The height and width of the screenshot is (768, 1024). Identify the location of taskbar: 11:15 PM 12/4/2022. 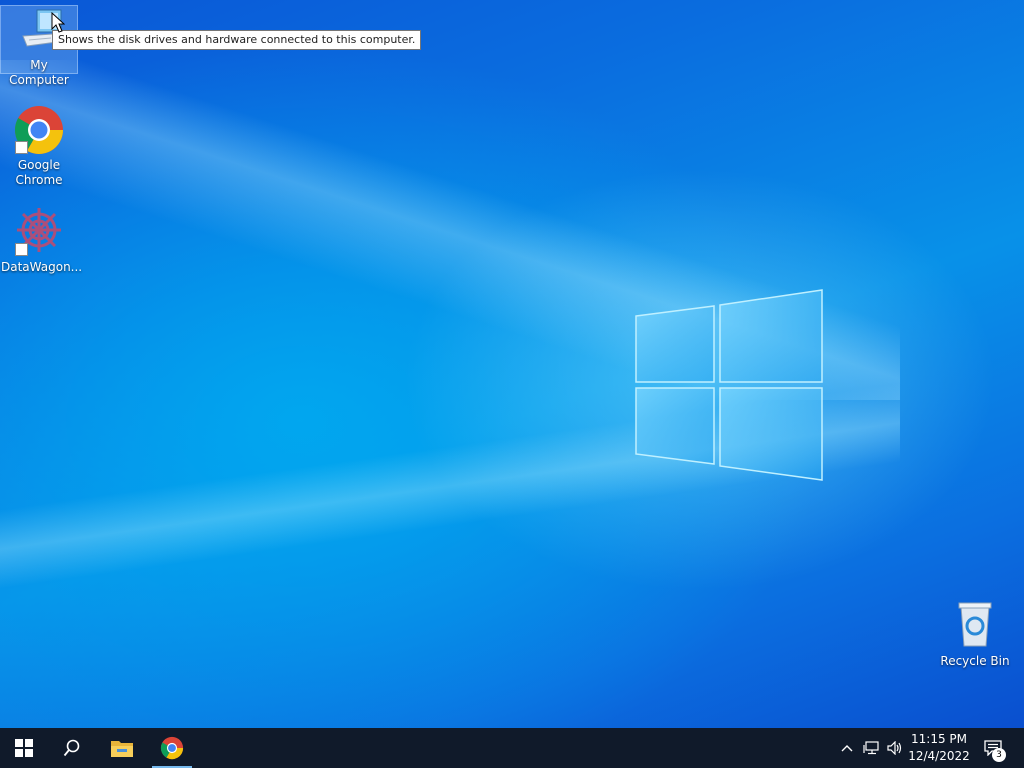
(512, 748).